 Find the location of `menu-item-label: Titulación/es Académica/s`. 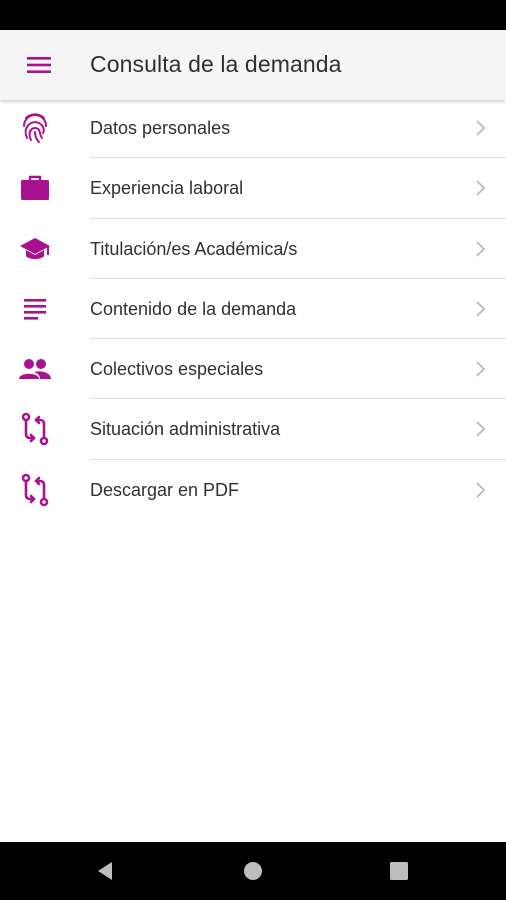

menu-item-label: Titulación/es Académica/s is located at coordinates (194, 248).